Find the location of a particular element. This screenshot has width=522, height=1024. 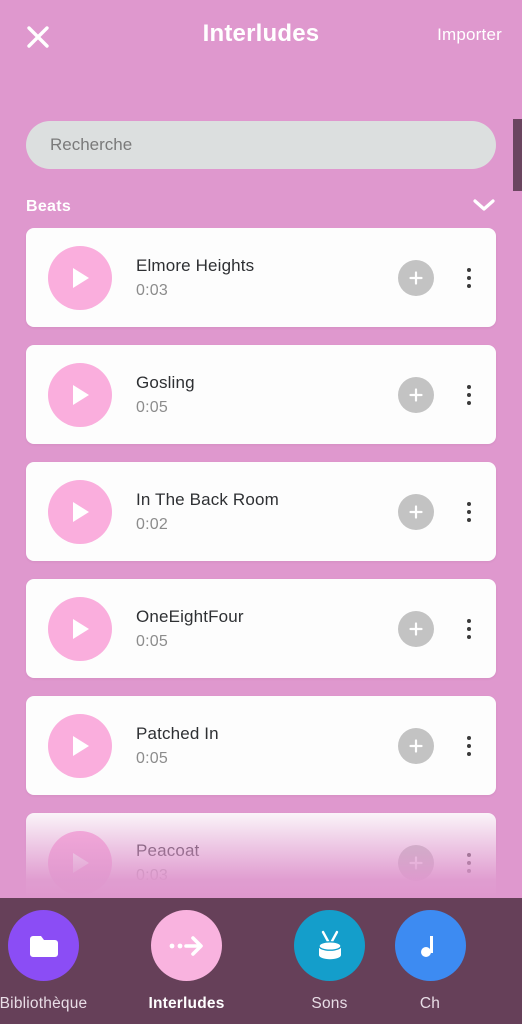

track-row: Patched In 0:05 is located at coordinates (261, 745).